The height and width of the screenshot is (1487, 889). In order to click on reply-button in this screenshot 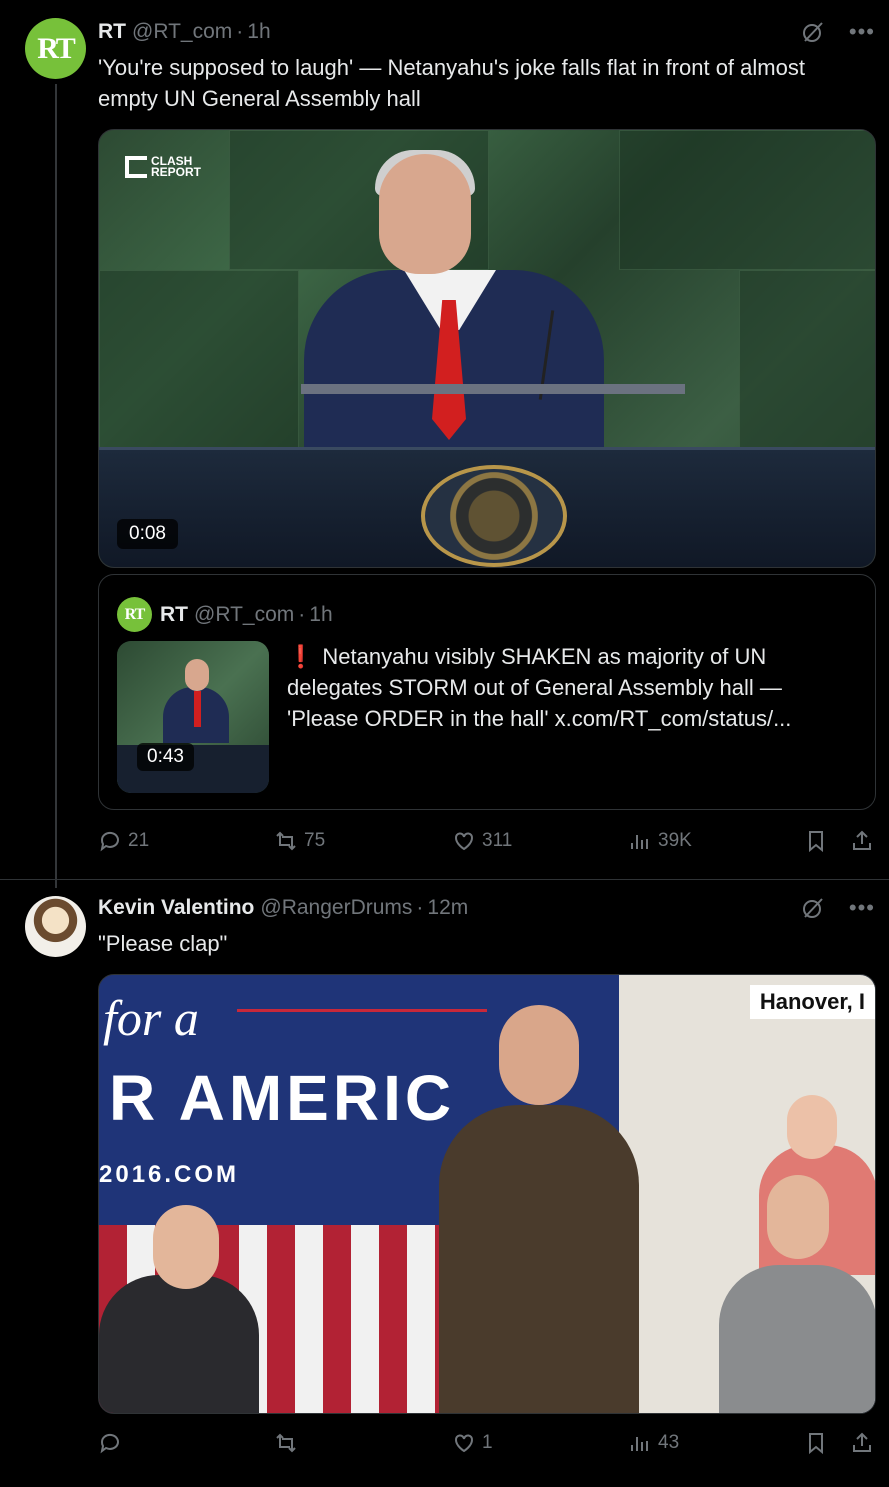, I will do `click(113, 1443)`.